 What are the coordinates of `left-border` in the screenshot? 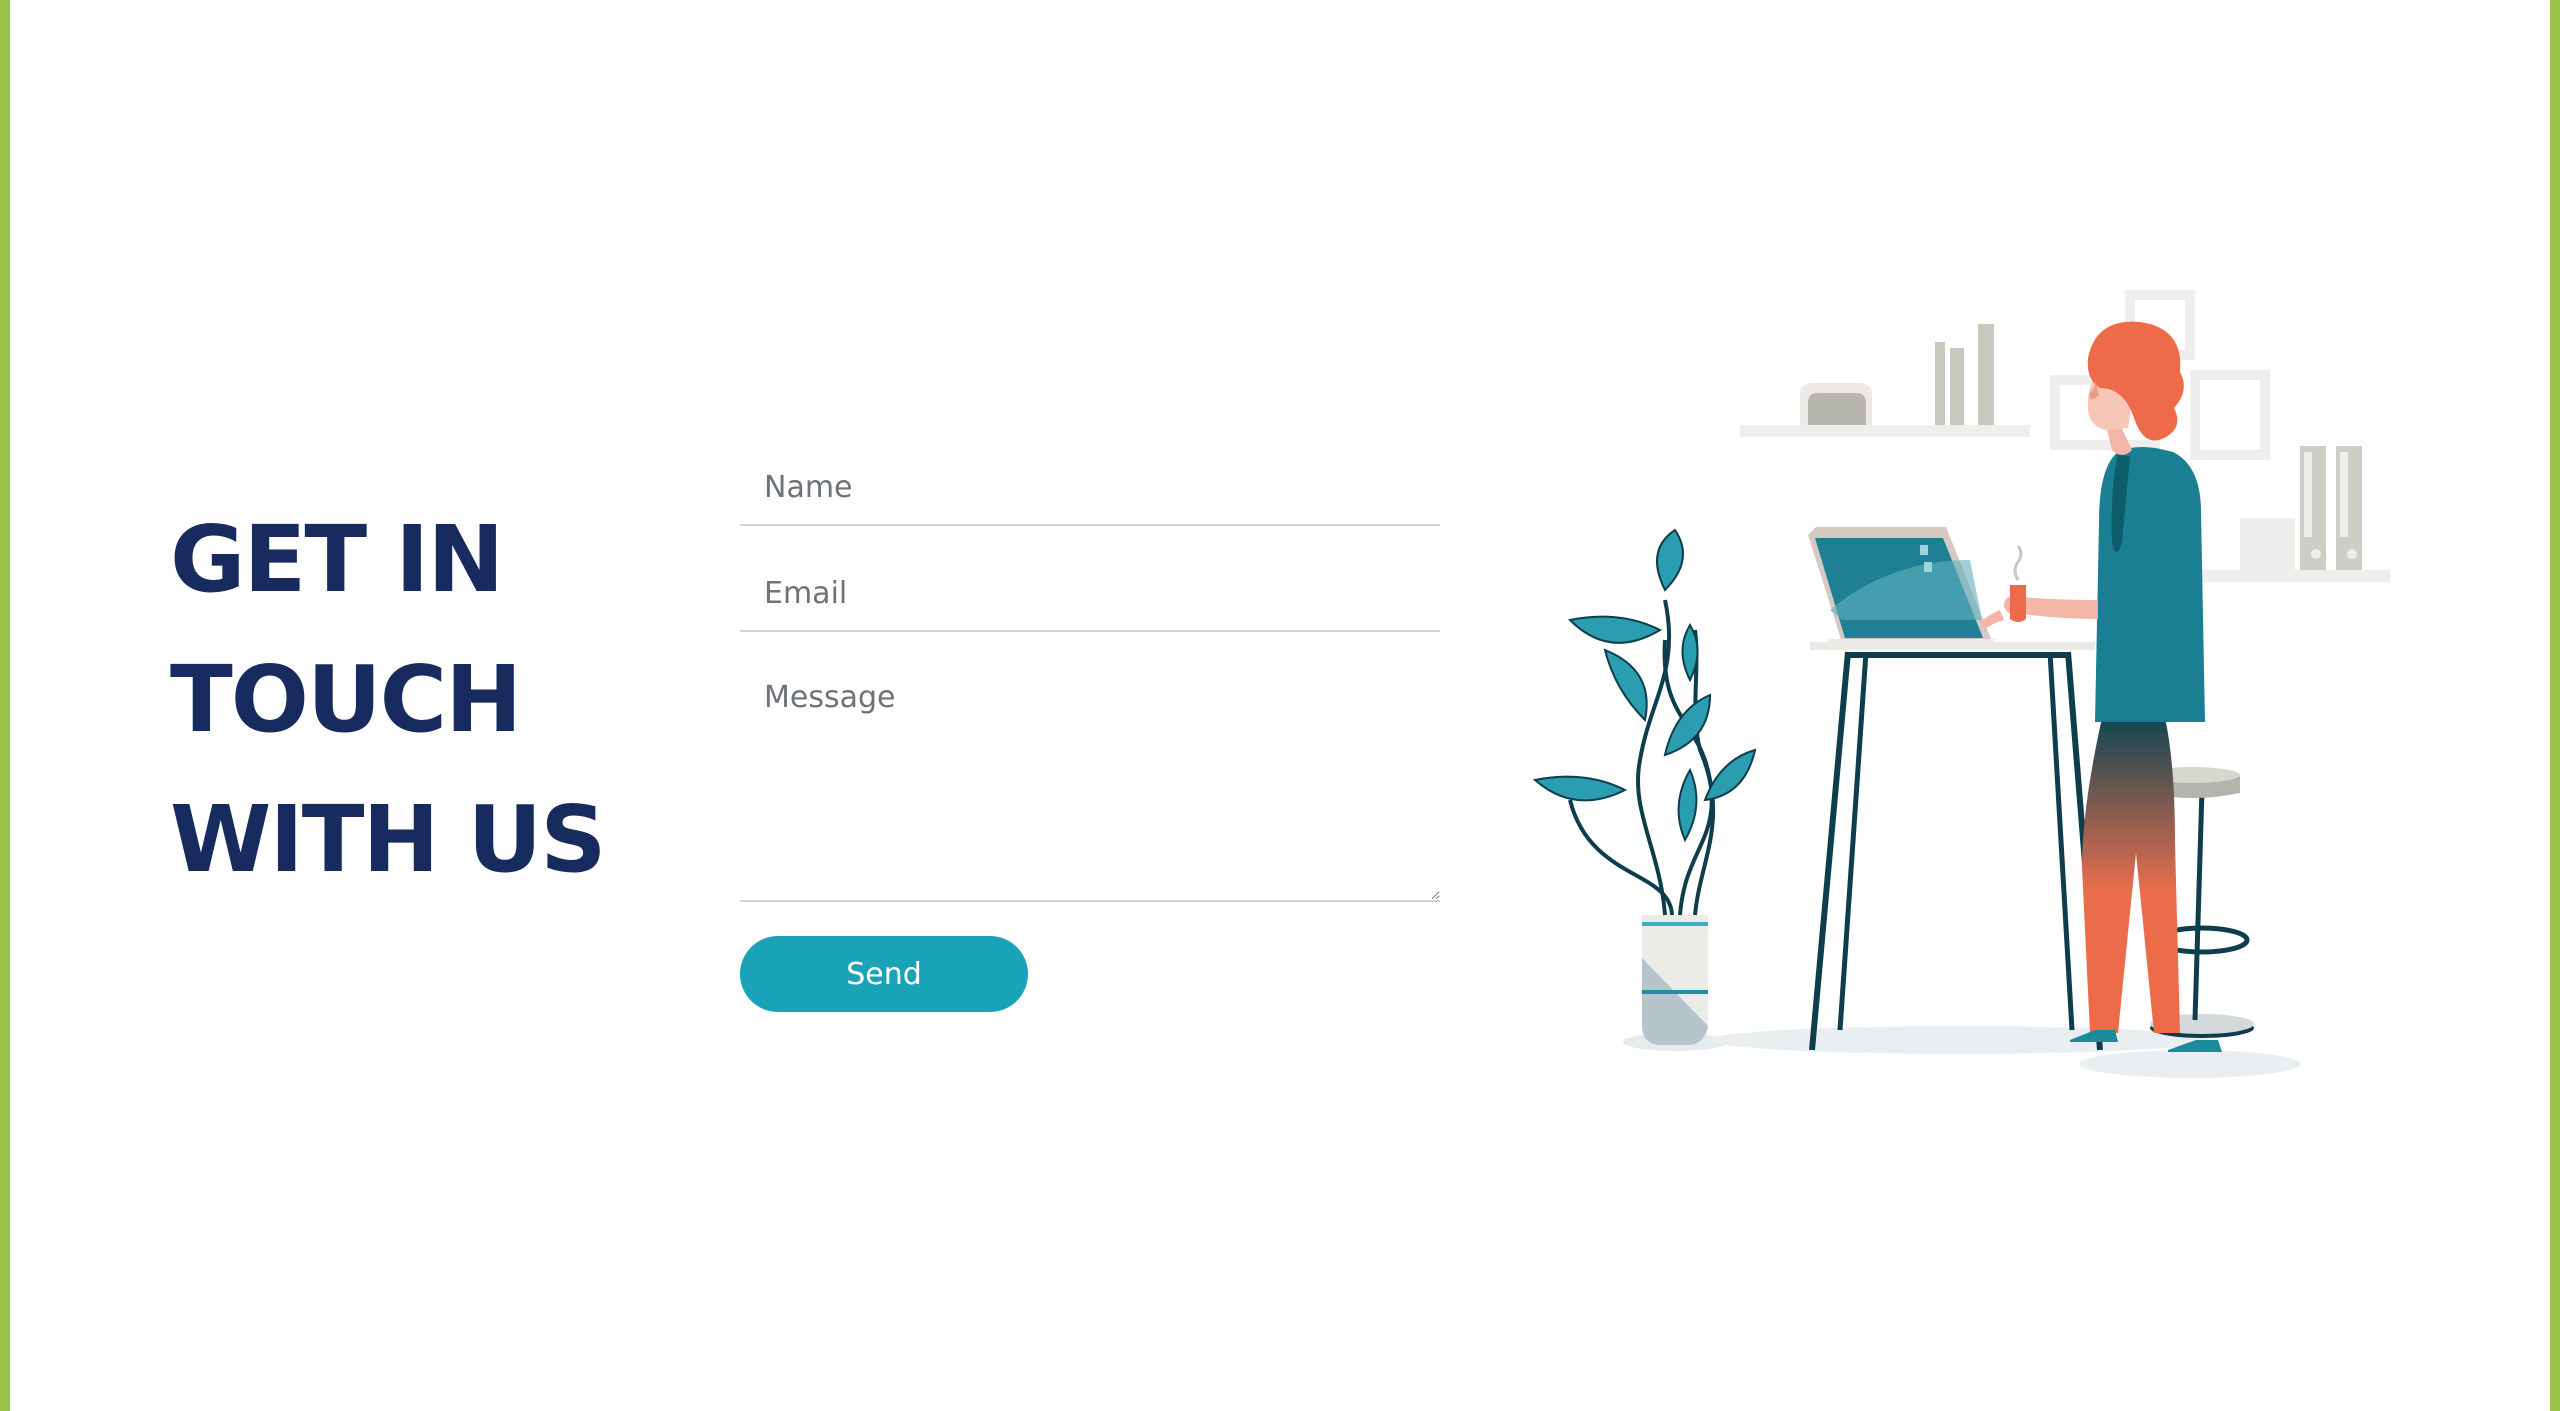 It's located at (5, 705).